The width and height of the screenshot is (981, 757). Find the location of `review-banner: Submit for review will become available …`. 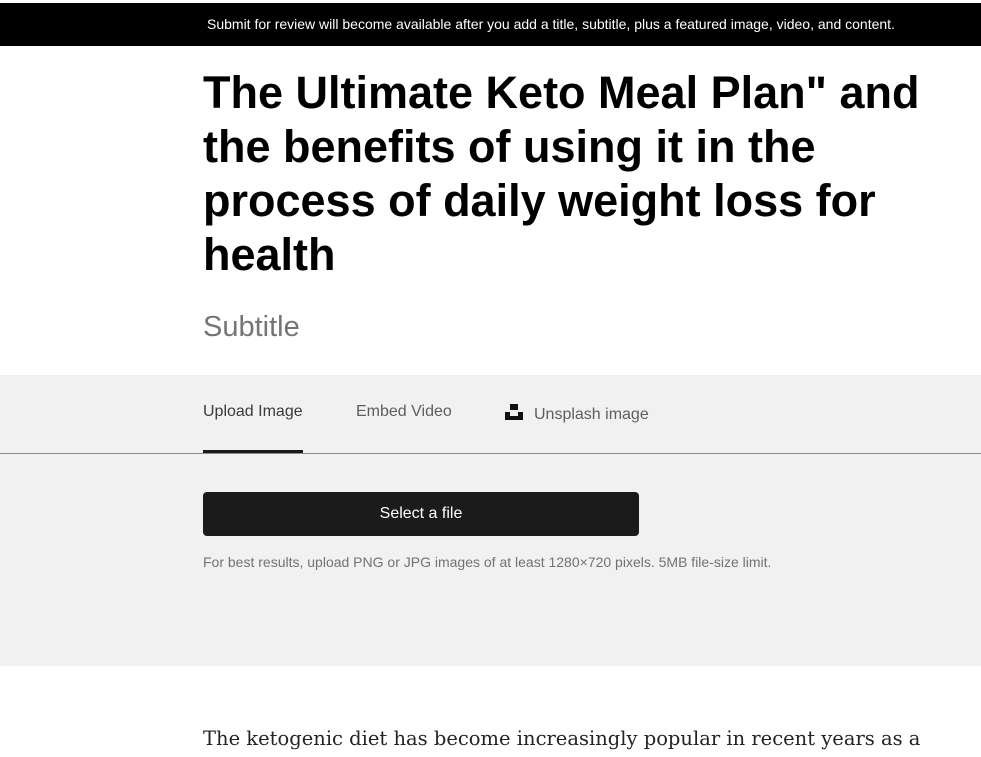

review-banner: Submit for review will become available … is located at coordinates (490, 24).